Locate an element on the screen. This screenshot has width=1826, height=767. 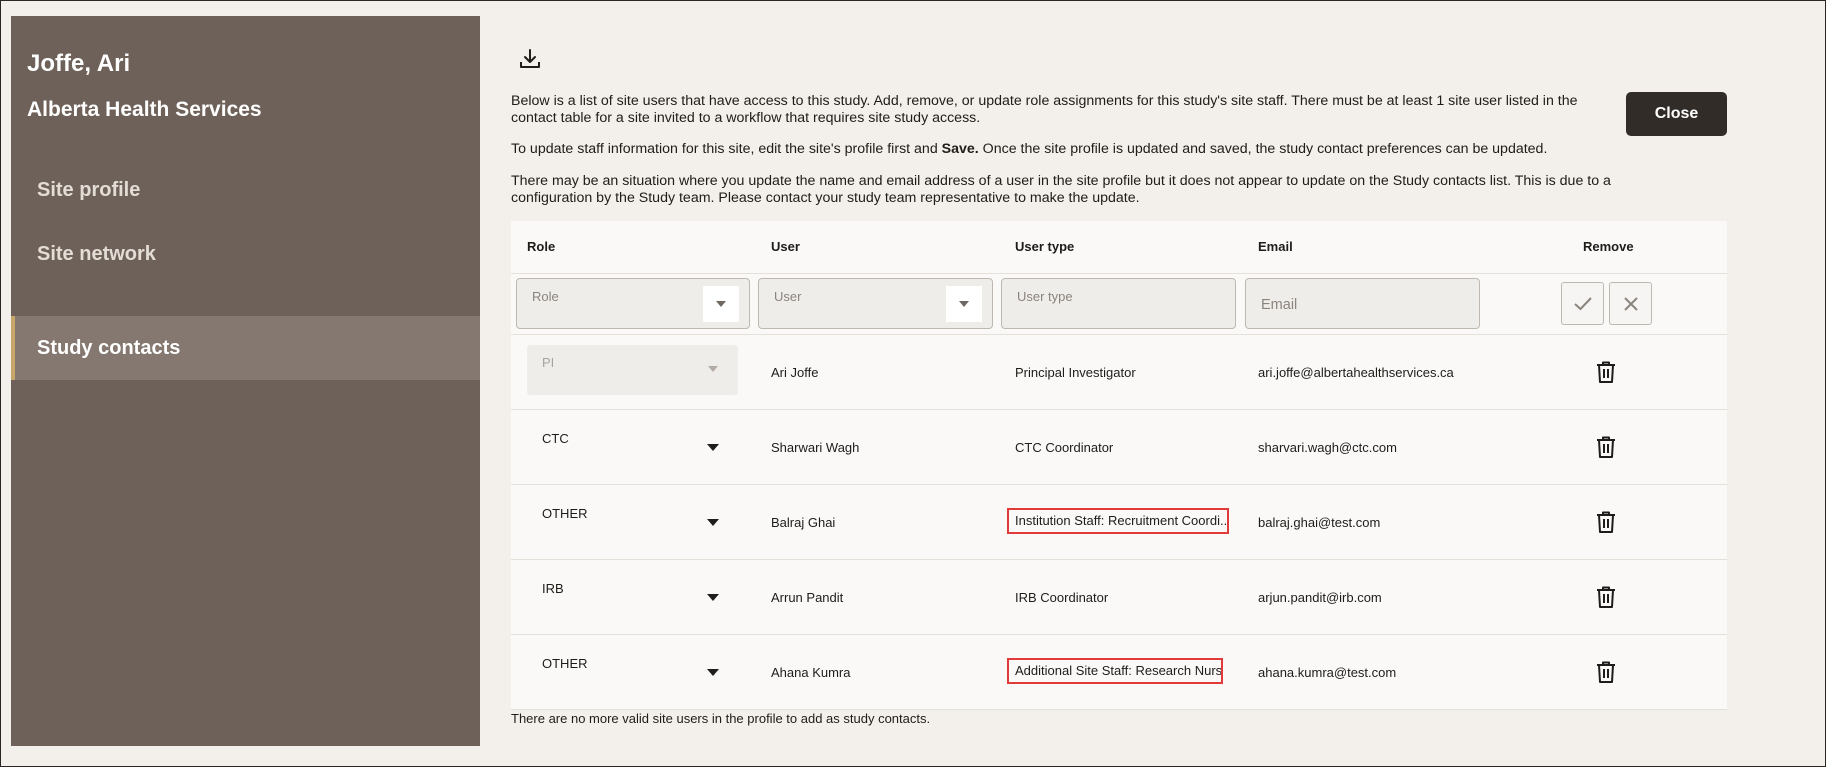
role-select-disabled: PI is located at coordinates (632, 370).